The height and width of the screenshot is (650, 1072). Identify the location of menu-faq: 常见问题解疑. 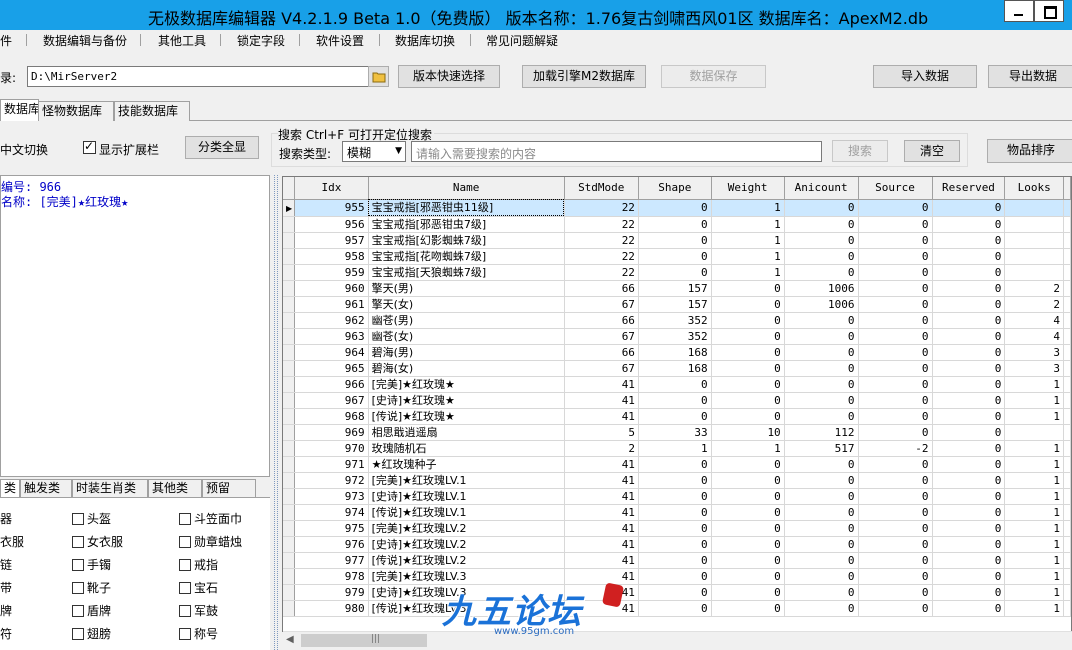
(522, 40).